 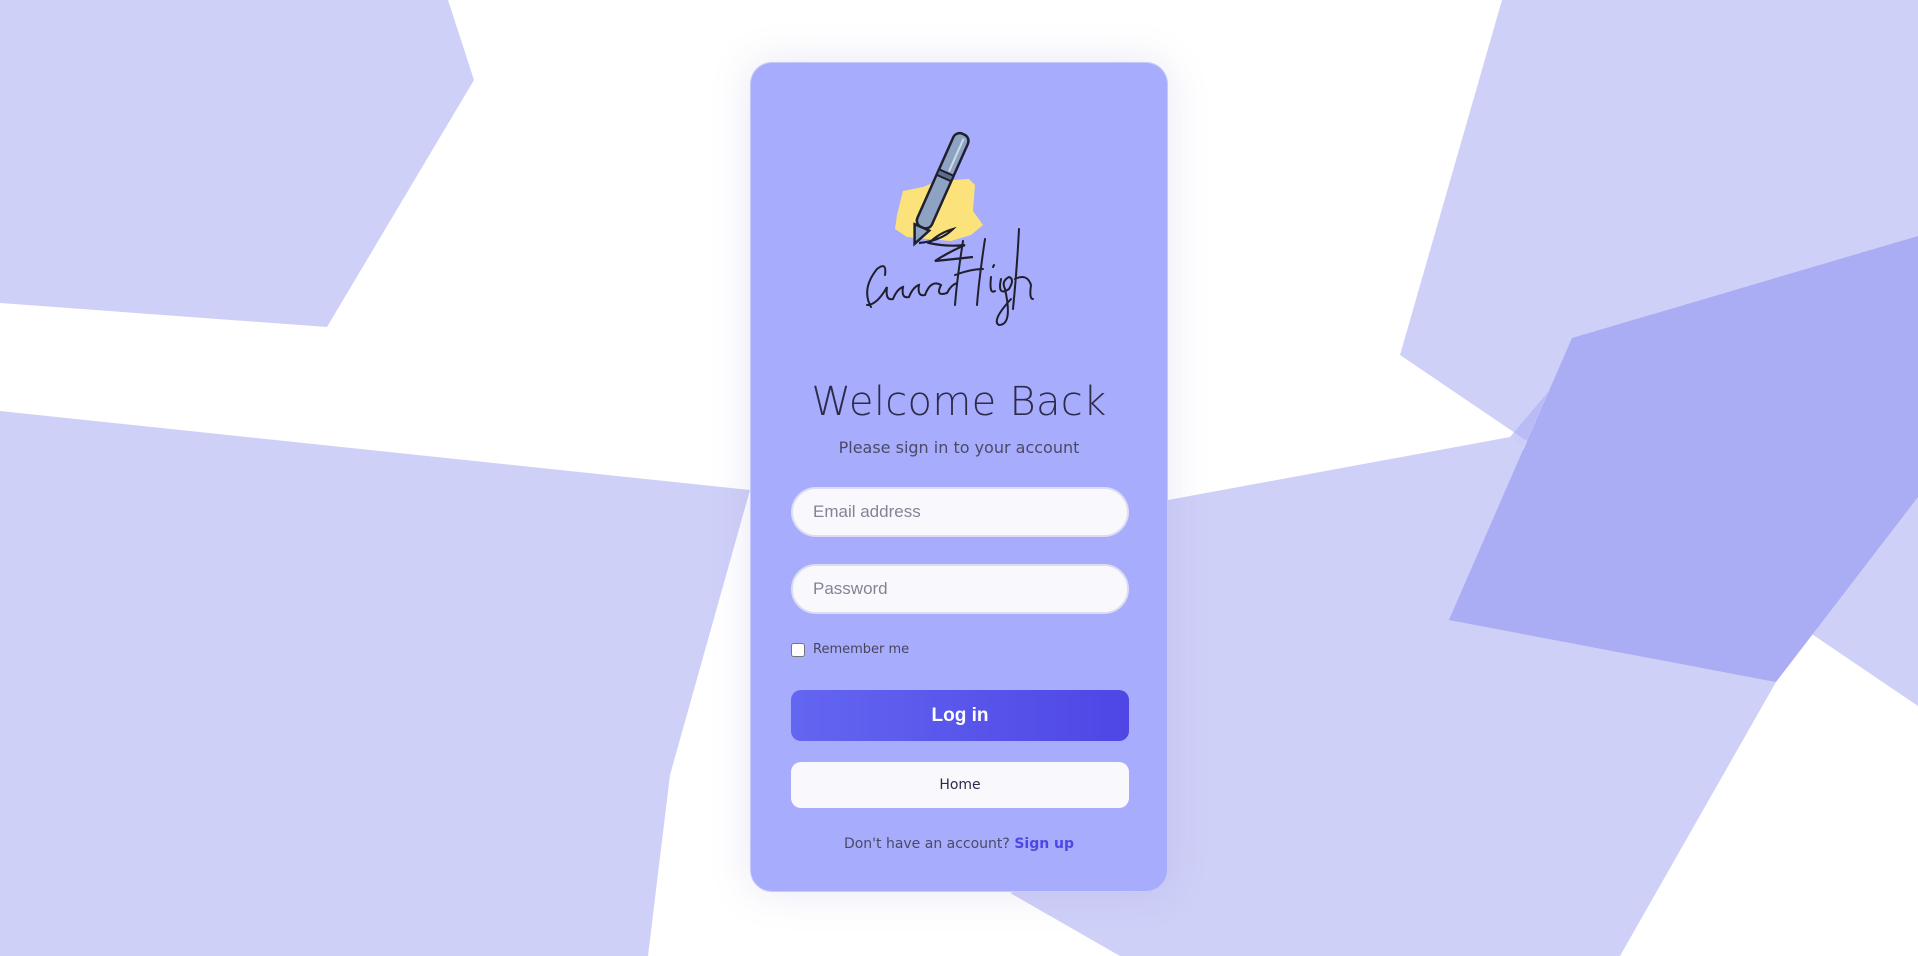 What do you see at coordinates (950, 229) in the screenshot?
I see `pen-signature-logo` at bounding box center [950, 229].